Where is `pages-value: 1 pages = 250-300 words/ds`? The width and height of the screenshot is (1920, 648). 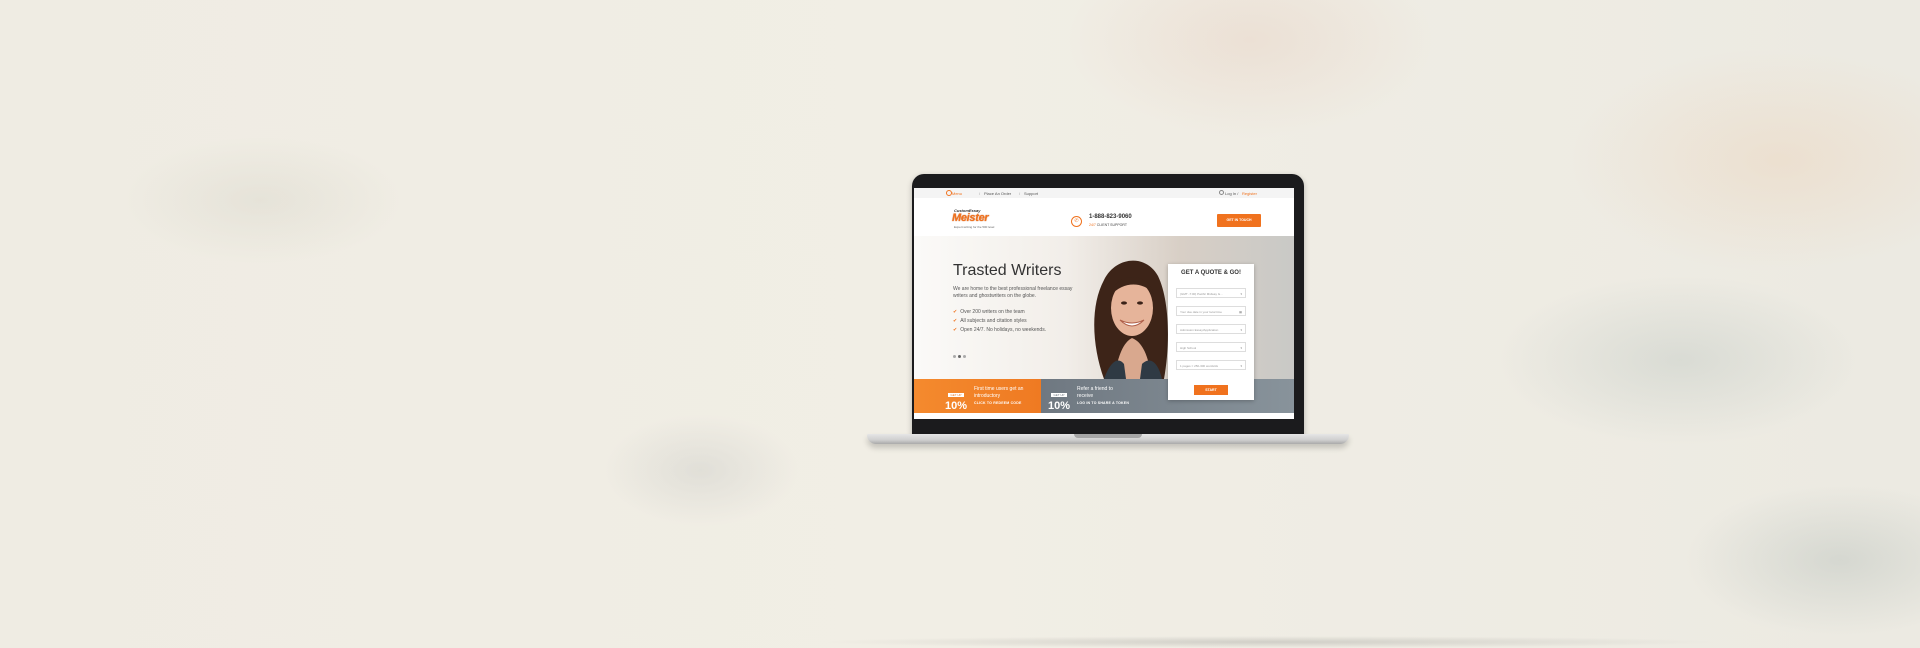
pages-value: 1 pages = 250-300 words/ds is located at coordinates (1199, 366).